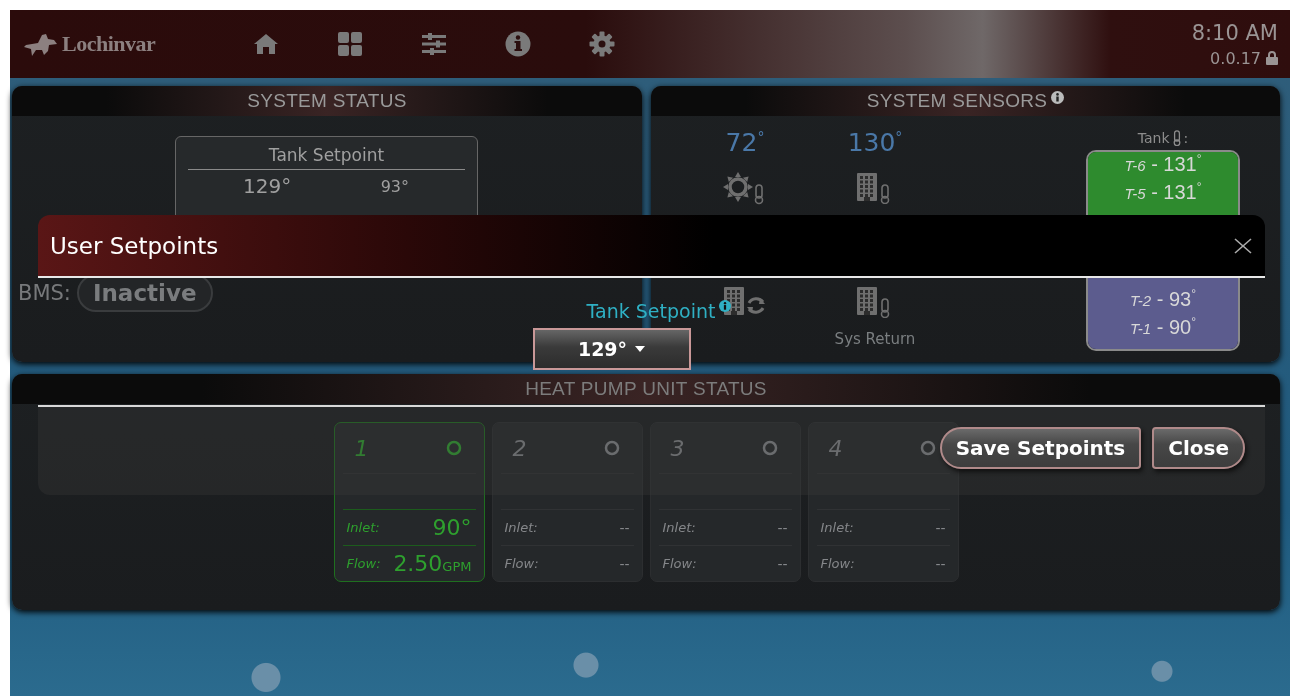  Describe the element at coordinates (1198, 448) in the screenshot. I see `close-button: Close` at that location.